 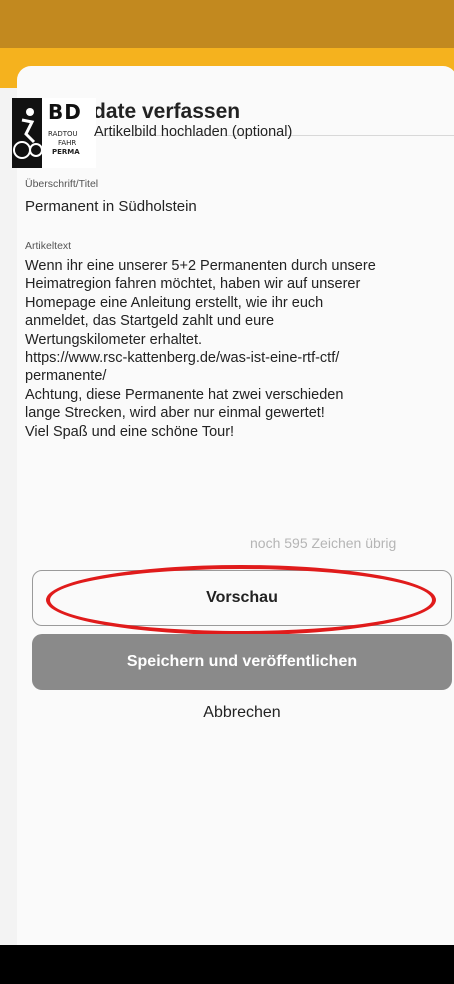 What do you see at coordinates (241, 600) in the screenshot?
I see `highlight-annotation-ring` at bounding box center [241, 600].